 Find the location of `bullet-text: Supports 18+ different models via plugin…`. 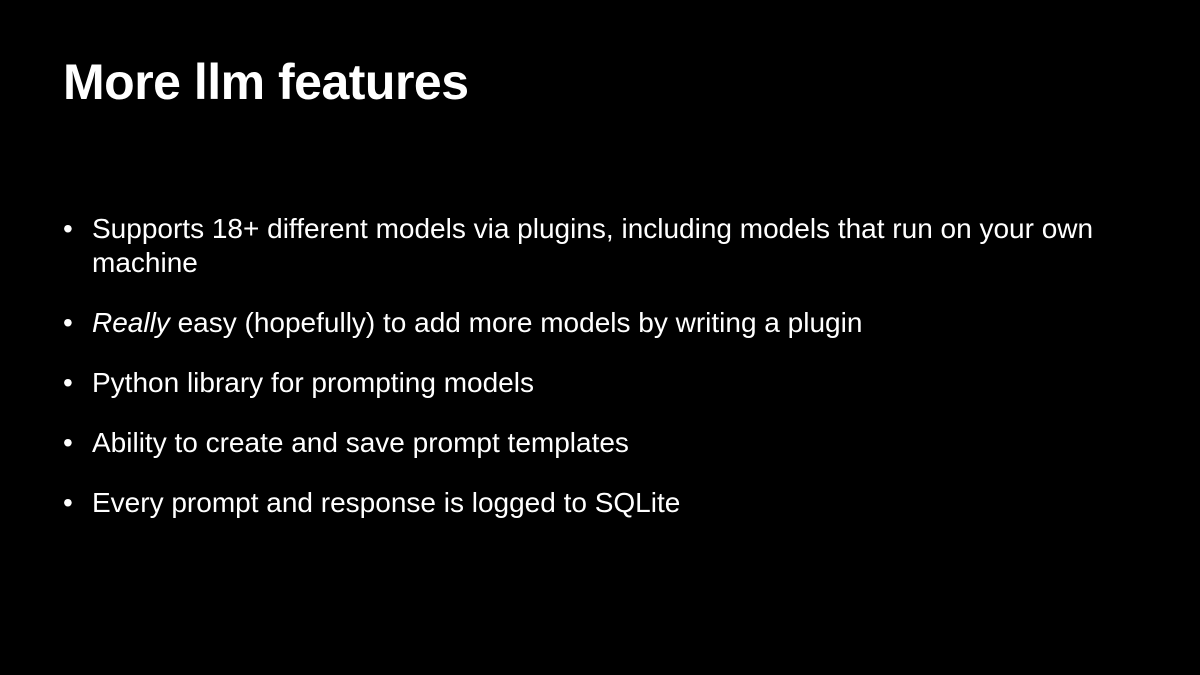

bullet-text: Supports 18+ different models via plugin… is located at coordinates (593, 245).